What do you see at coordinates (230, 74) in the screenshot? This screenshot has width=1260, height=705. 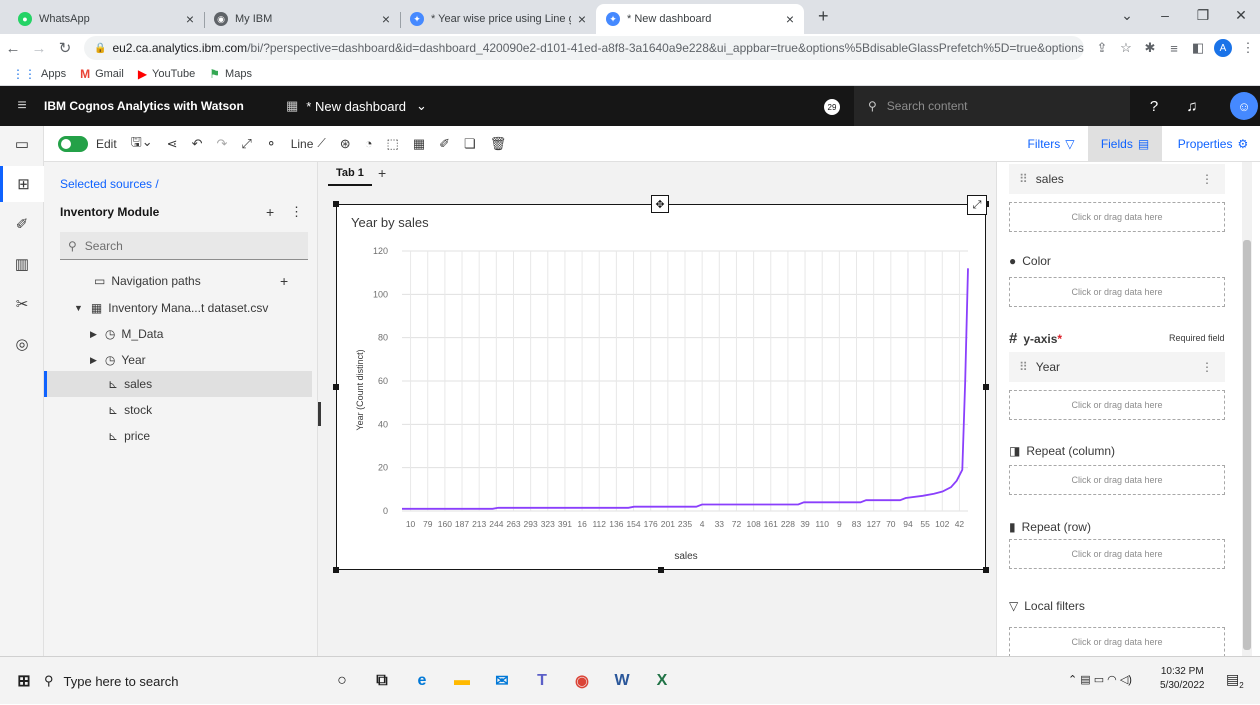 I see `bookmark-maps: ⚑ Maps` at bounding box center [230, 74].